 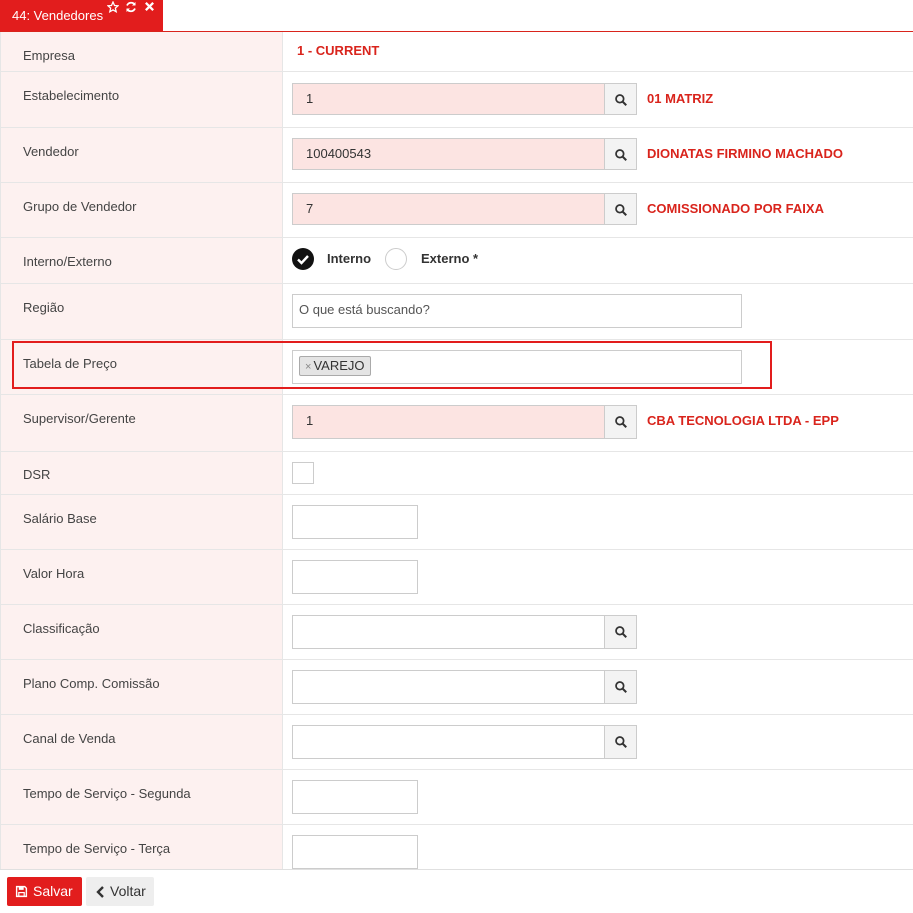 I want to click on row-interno-externo: Interno/Externo Interno Externo *, so click(x=456, y=261).